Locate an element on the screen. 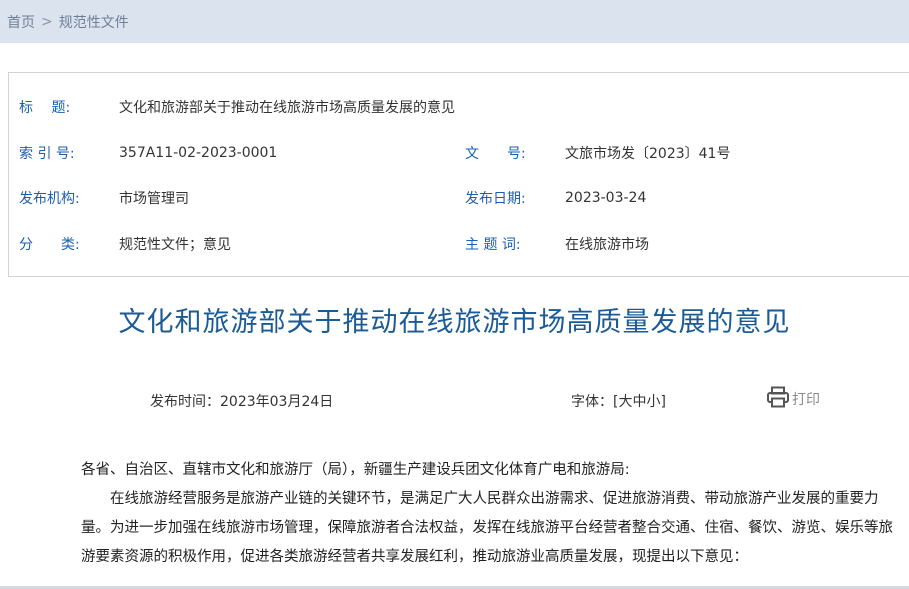  print-button: 打印 is located at coordinates (793, 399).